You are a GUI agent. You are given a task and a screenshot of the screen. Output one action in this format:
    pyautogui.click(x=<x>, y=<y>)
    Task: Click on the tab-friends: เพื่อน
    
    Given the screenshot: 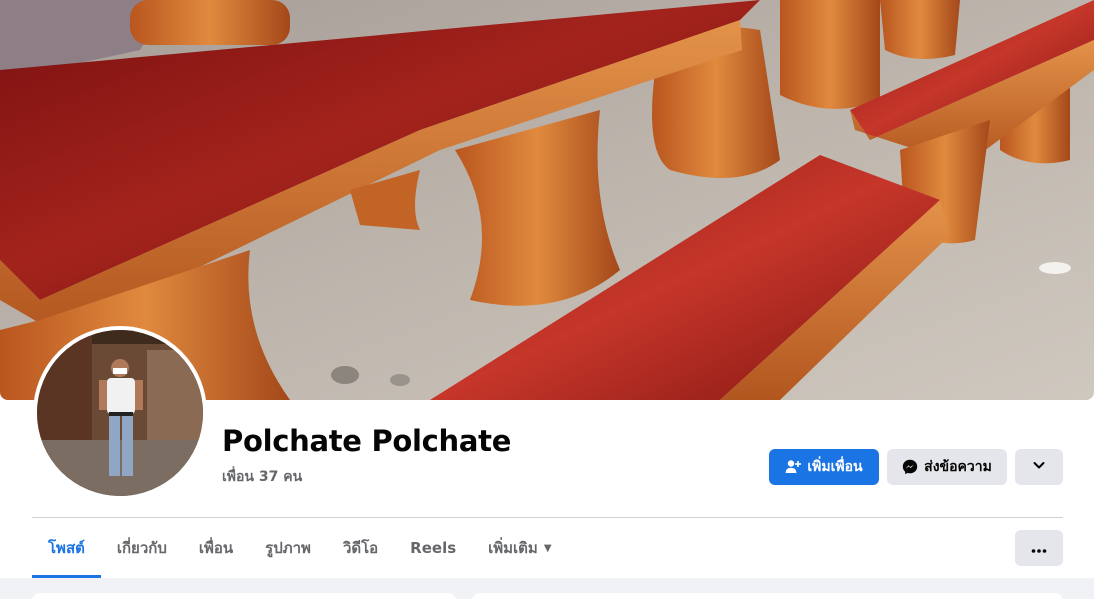 What is the action you would take?
    pyautogui.click(x=216, y=548)
    